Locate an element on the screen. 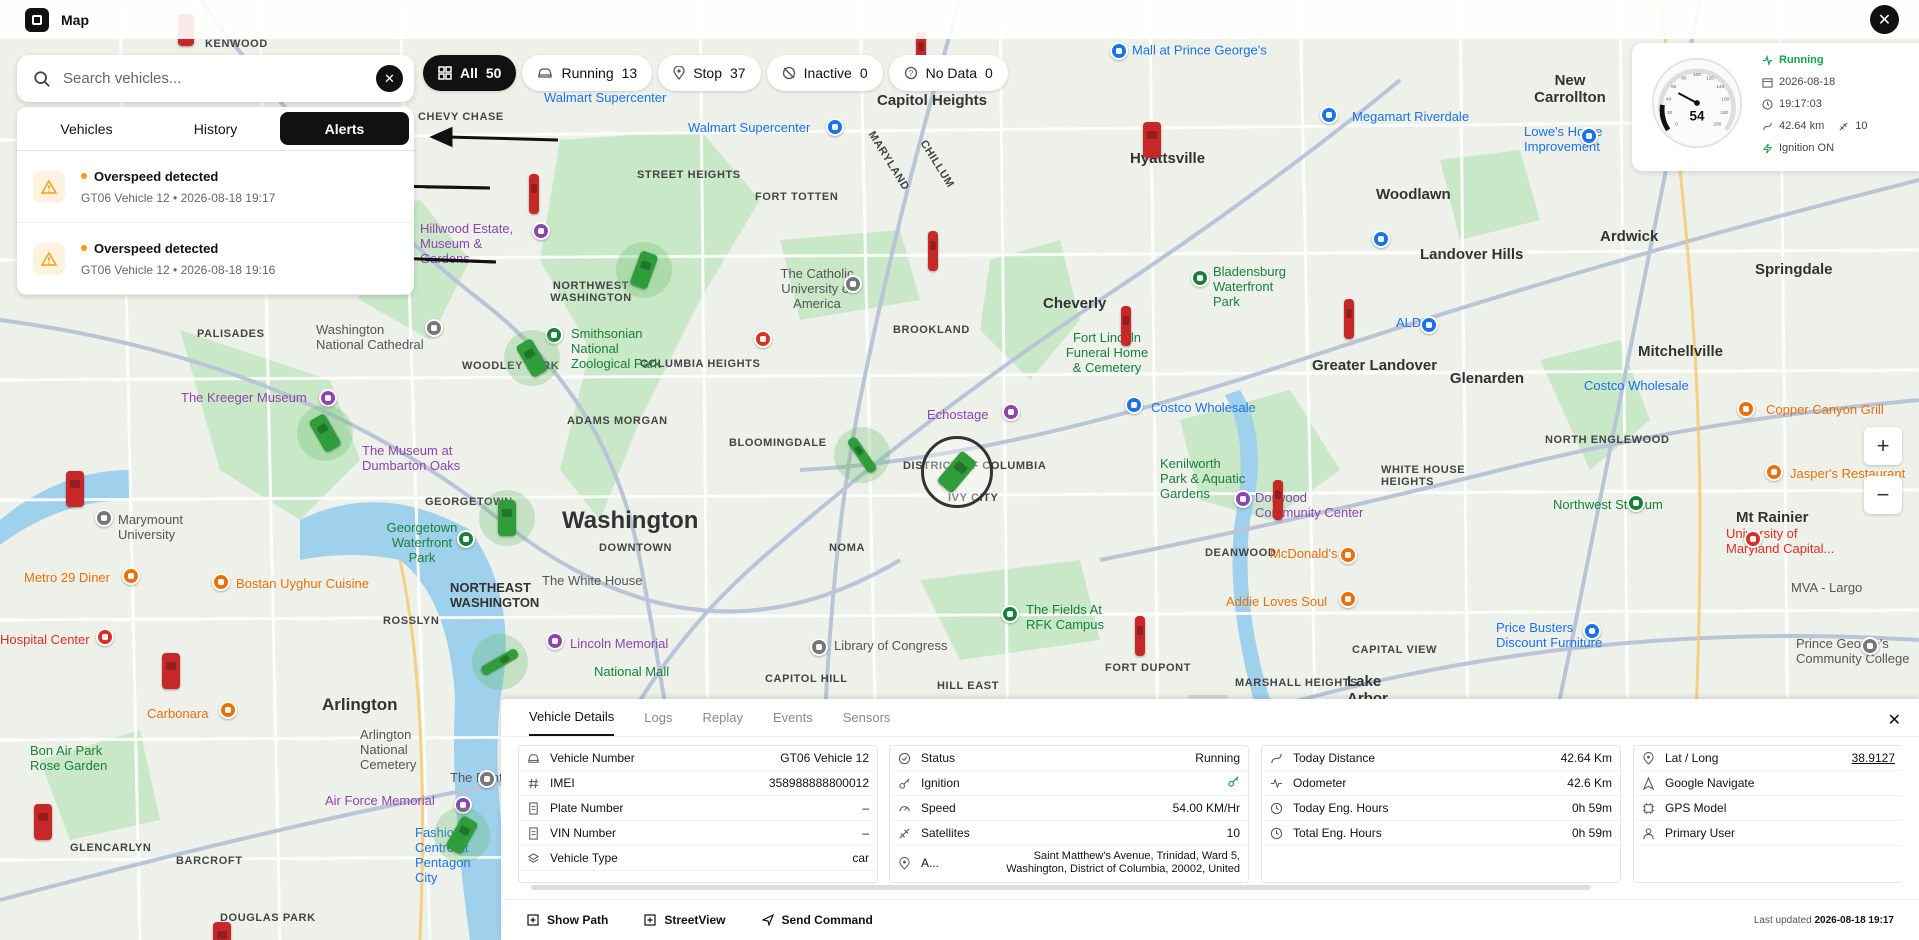  clear-search-button: ✕ is located at coordinates (389, 78).